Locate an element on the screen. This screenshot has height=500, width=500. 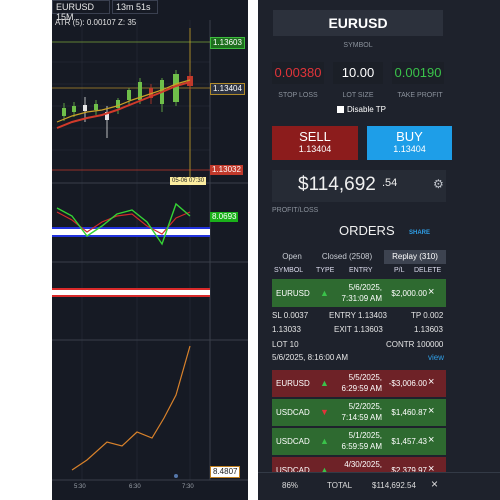
arrow-down-icon: ▼ is located at coordinates (324, 412).